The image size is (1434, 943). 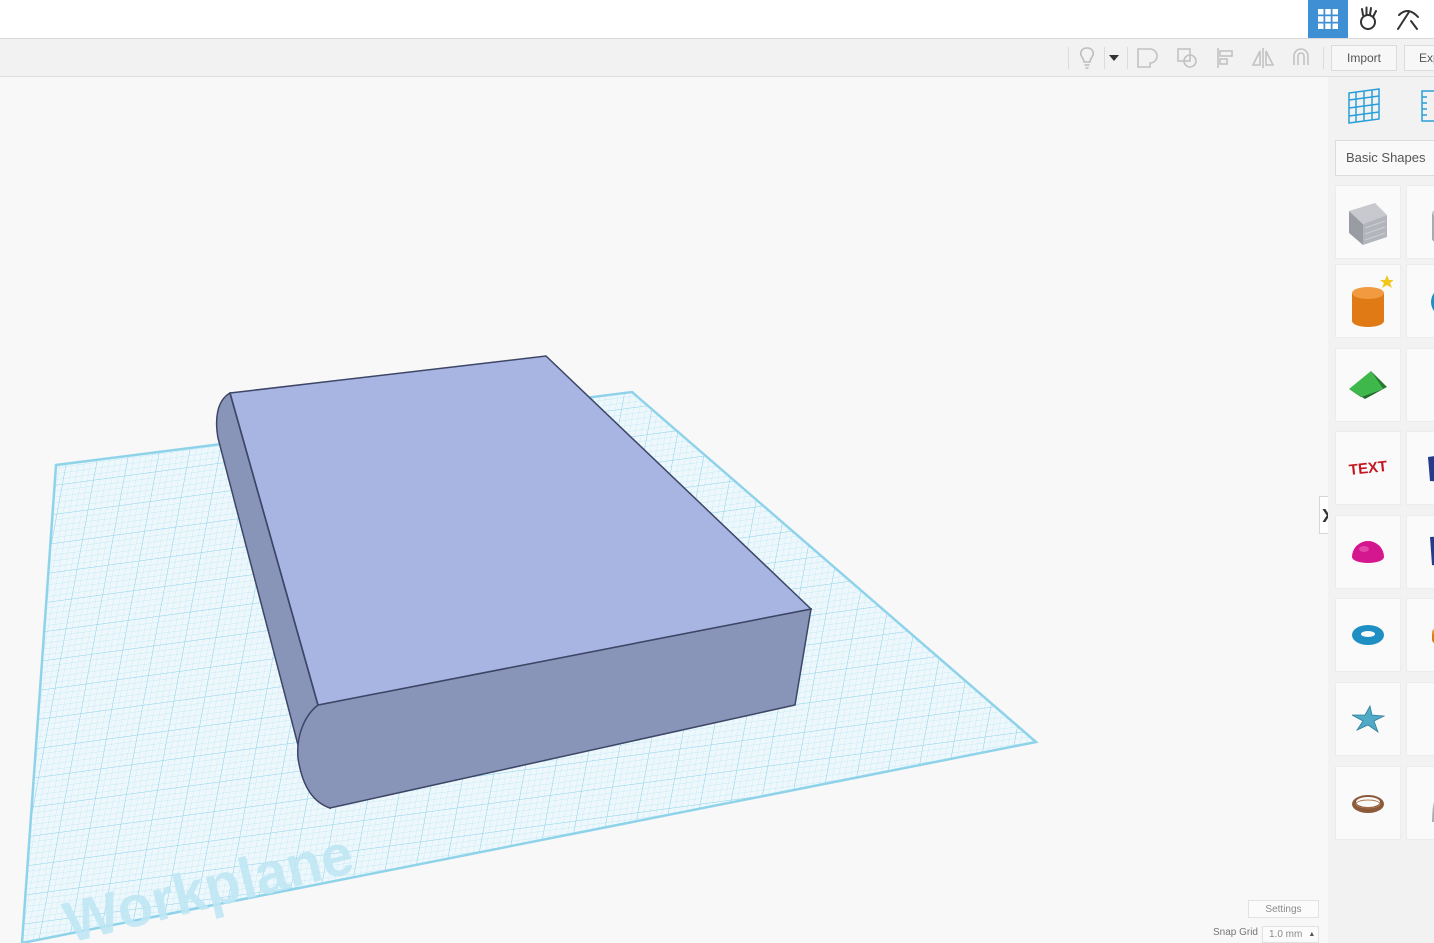 What do you see at coordinates (1433, 226) in the screenshot?
I see `gray-cylinder-shape-icon` at bounding box center [1433, 226].